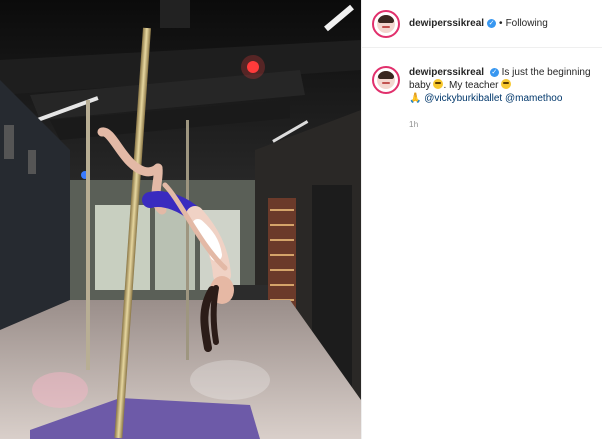  I want to click on post-header: dewiperssikreal ✓ • Following, so click(482, 24).